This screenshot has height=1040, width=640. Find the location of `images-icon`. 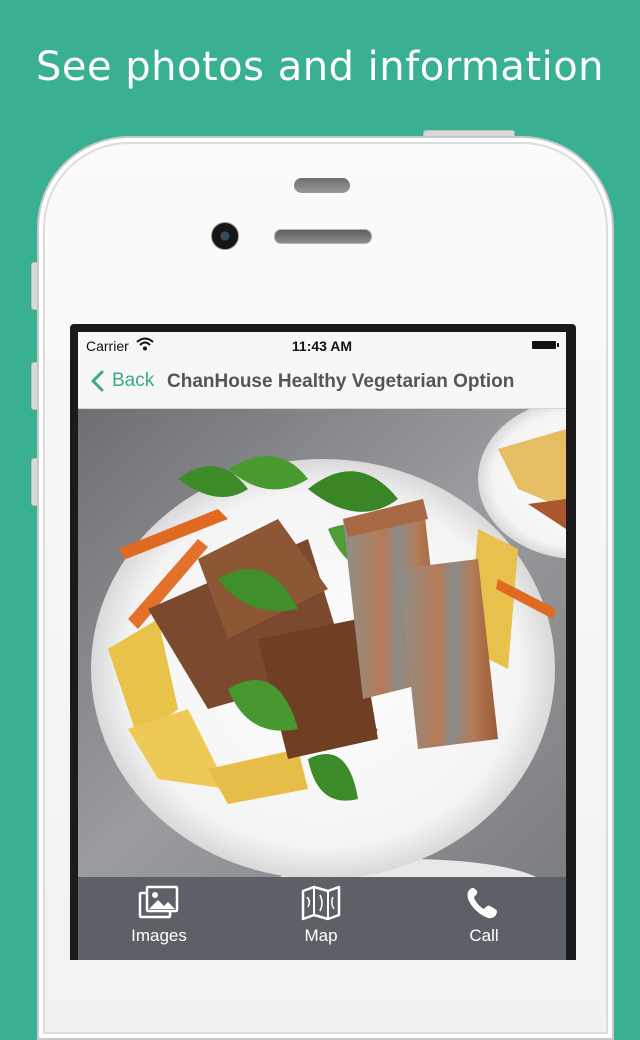

images-icon is located at coordinates (158, 902).